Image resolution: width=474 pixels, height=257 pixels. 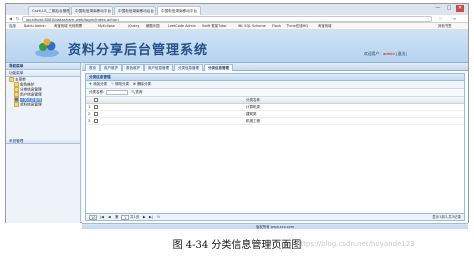 What do you see at coordinates (111, 67) in the screenshot?
I see `tab-user-maintain: 用户维护` at bounding box center [111, 67].